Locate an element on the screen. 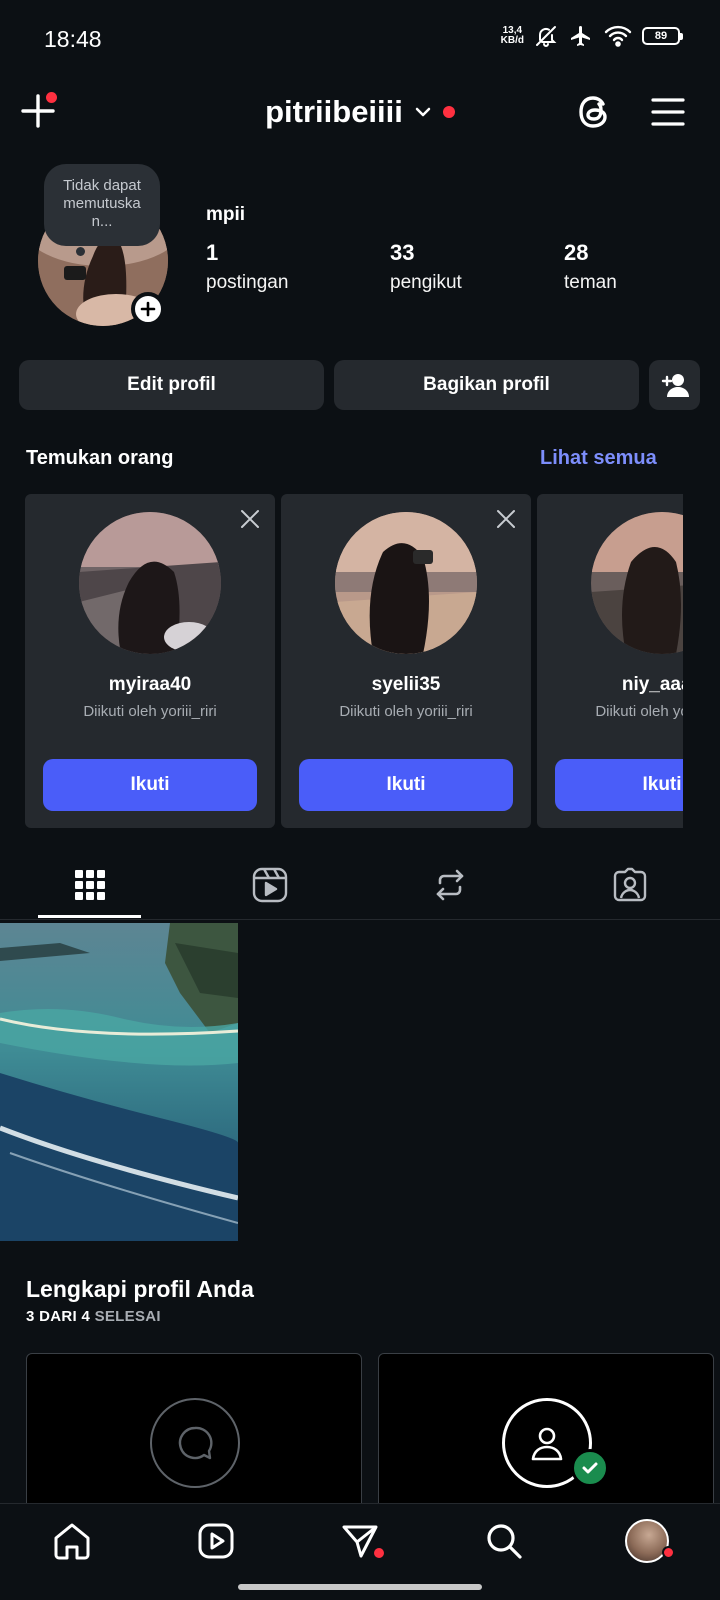  task-card-profile-photo is located at coordinates (546, 1433).